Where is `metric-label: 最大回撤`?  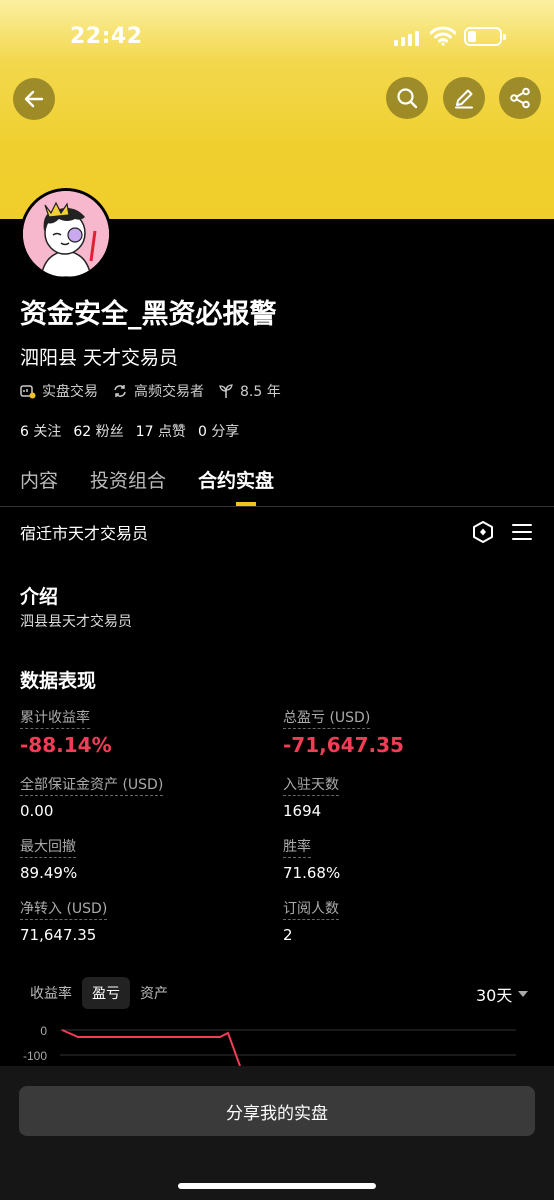 metric-label: 最大回撤 is located at coordinates (48, 847).